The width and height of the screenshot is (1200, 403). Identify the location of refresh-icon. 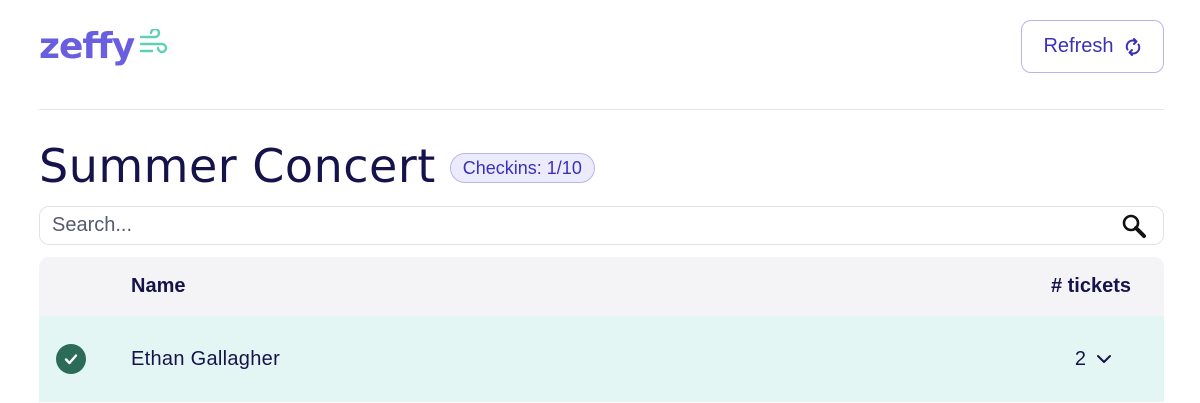
(1133, 47).